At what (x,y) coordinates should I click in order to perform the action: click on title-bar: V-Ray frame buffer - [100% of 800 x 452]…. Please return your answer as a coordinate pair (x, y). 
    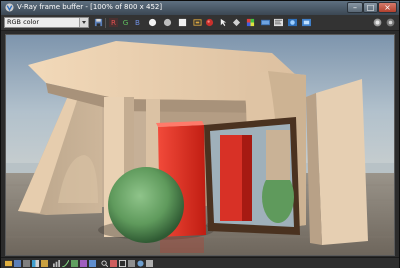
    Looking at the image, I should click on (200, 8).